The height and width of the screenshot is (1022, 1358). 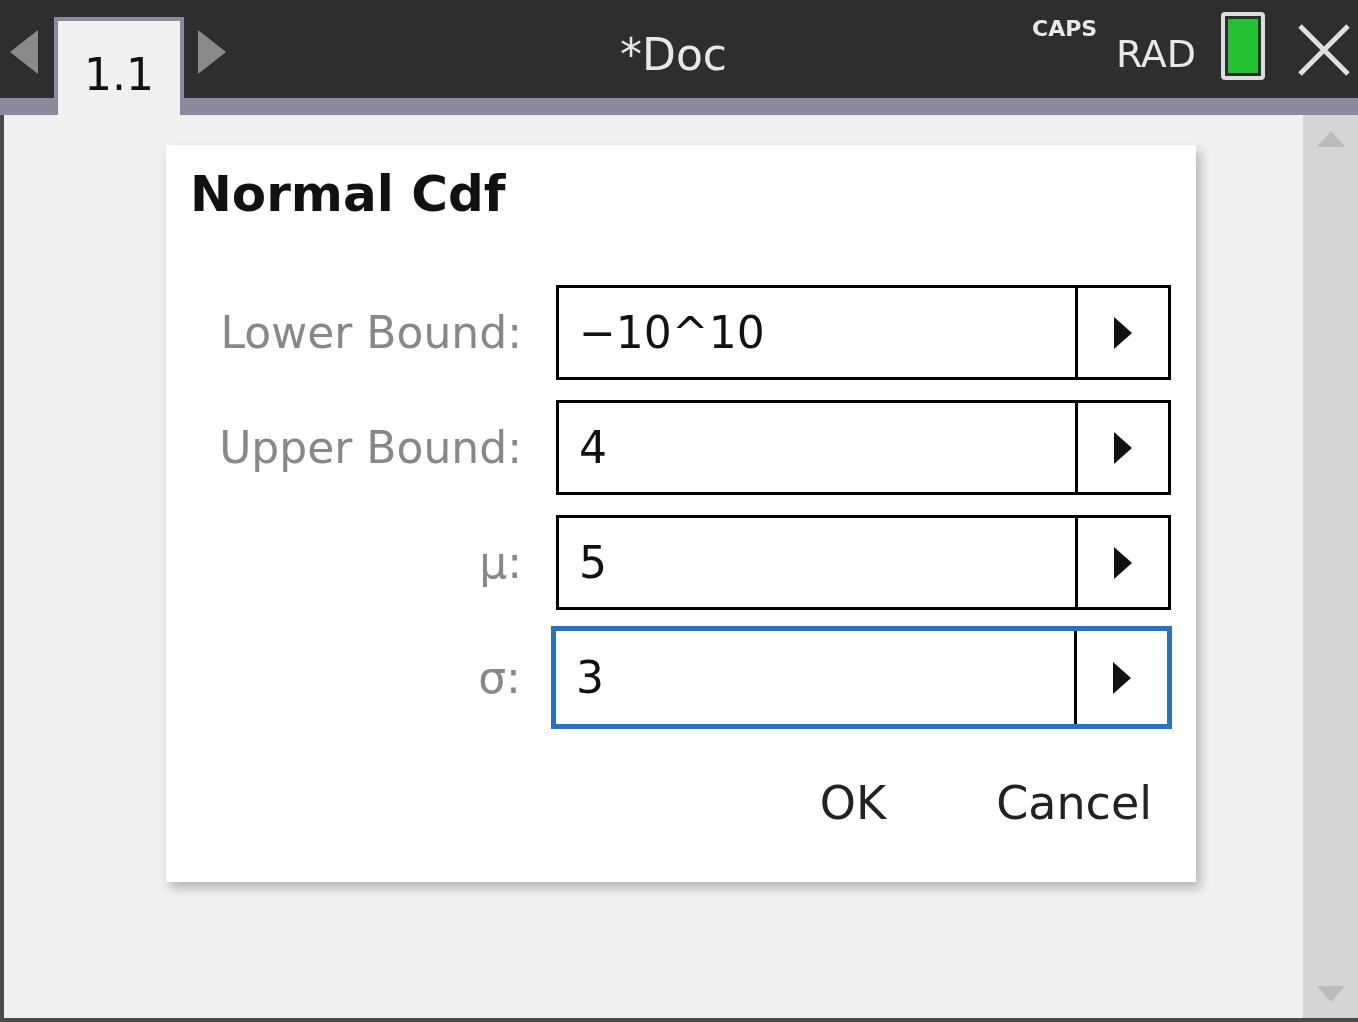 What do you see at coordinates (1074, 803) in the screenshot?
I see `dialog-button: Cancel` at bounding box center [1074, 803].